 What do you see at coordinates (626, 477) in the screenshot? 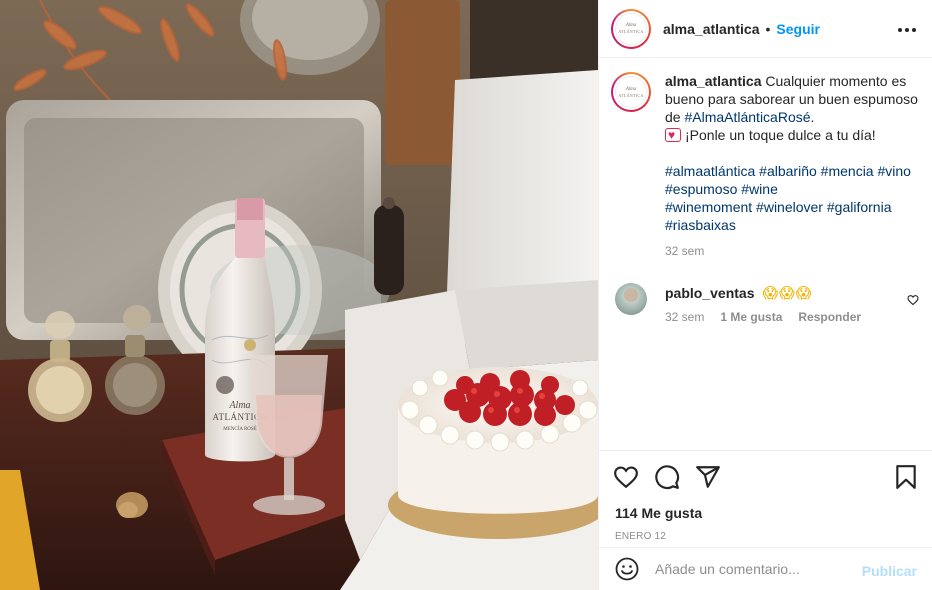
I see `like-heart-icon` at bounding box center [626, 477].